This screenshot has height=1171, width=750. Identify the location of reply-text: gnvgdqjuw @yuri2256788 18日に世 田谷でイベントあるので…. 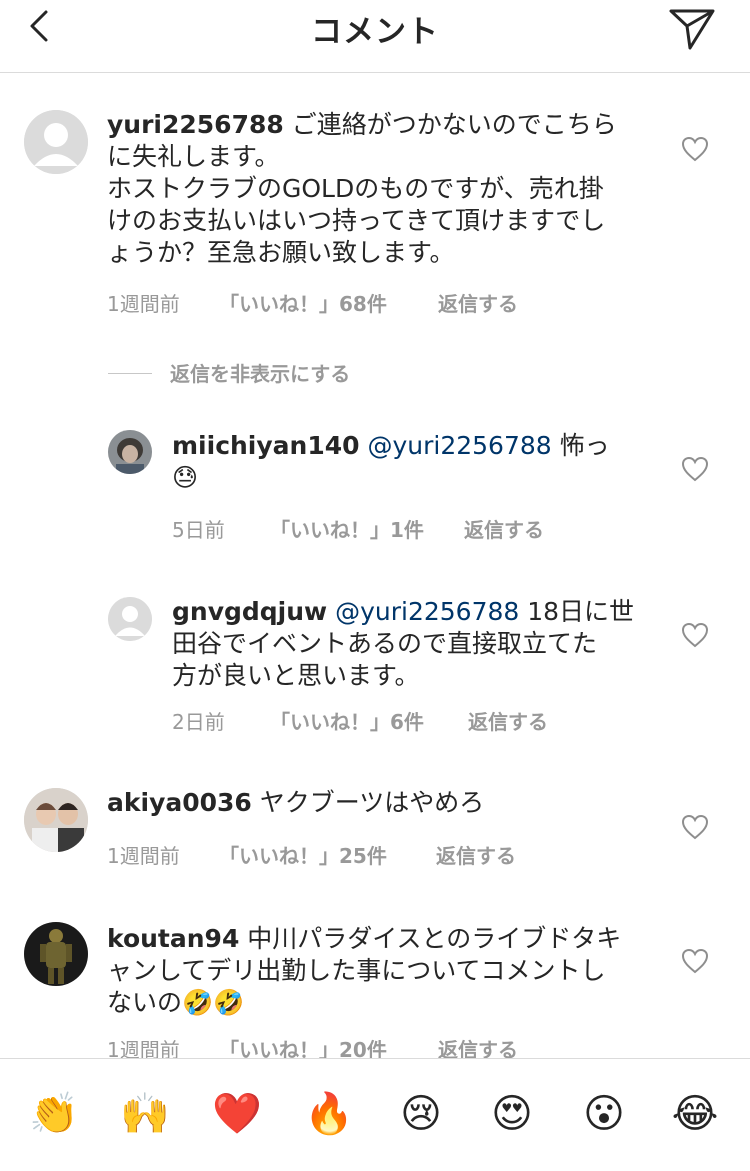
(403, 643).